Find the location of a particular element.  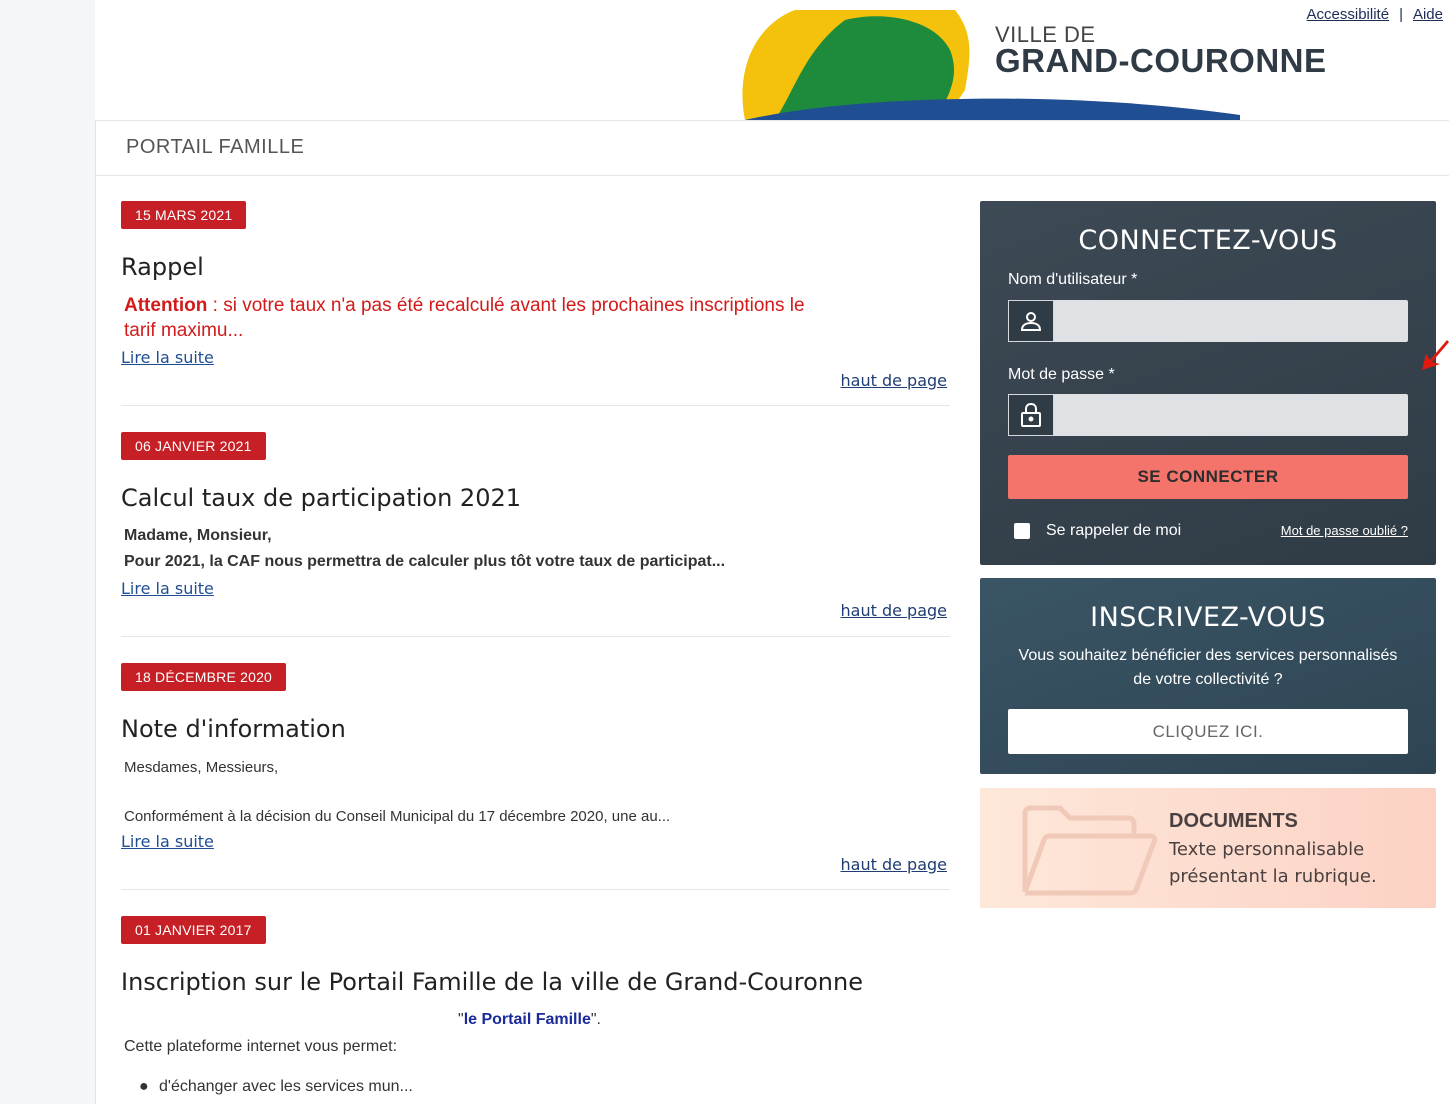

help-link: Aide is located at coordinates (1428, 14).